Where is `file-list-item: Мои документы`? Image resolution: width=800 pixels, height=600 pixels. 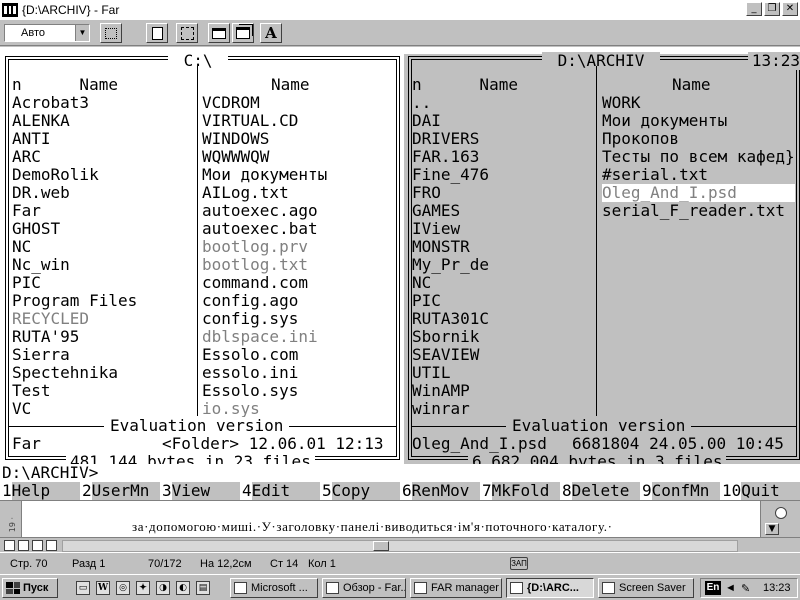
file-list-item: Мои документы is located at coordinates (698, 121).